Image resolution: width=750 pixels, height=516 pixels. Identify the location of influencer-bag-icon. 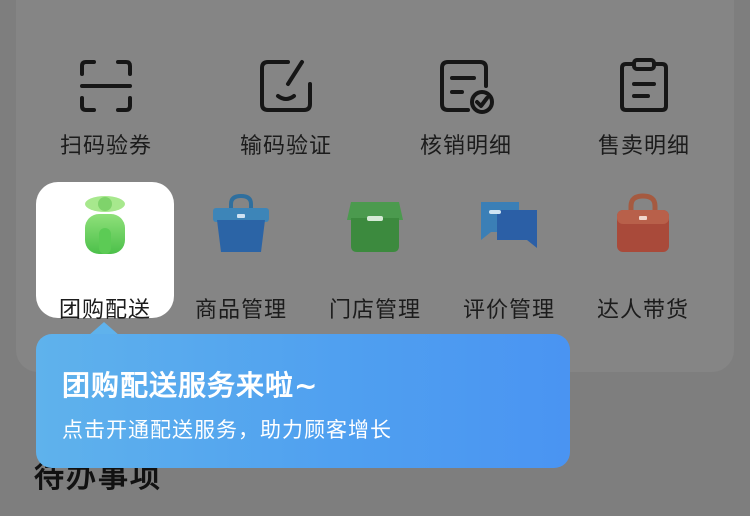
(643, 222).